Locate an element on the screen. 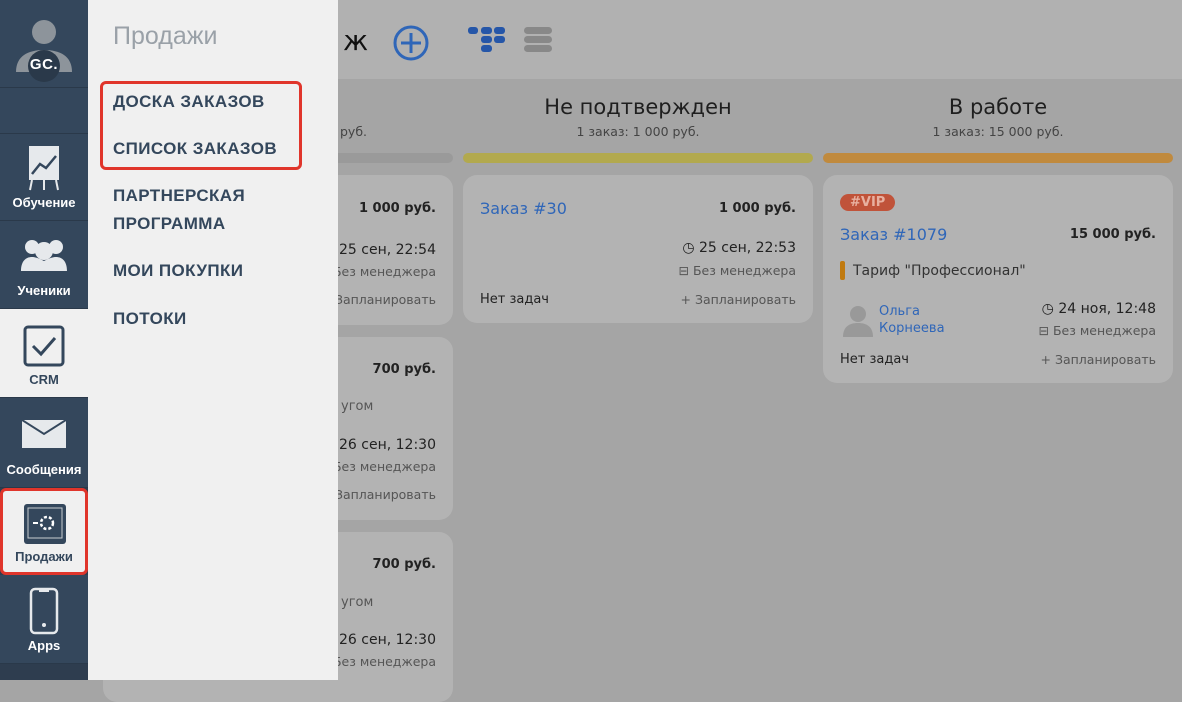  client-link: Ольга Корнеева is located at coordinates (919, 320).